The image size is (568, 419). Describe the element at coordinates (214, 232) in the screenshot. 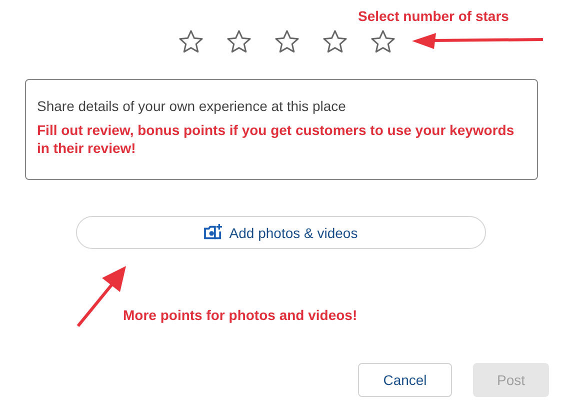

I see `add-photo-icon` at that location.